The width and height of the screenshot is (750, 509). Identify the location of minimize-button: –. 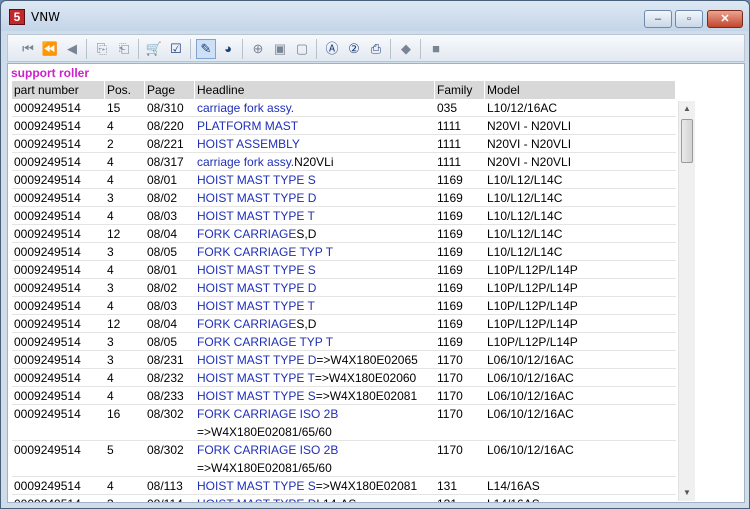
(658, 19).